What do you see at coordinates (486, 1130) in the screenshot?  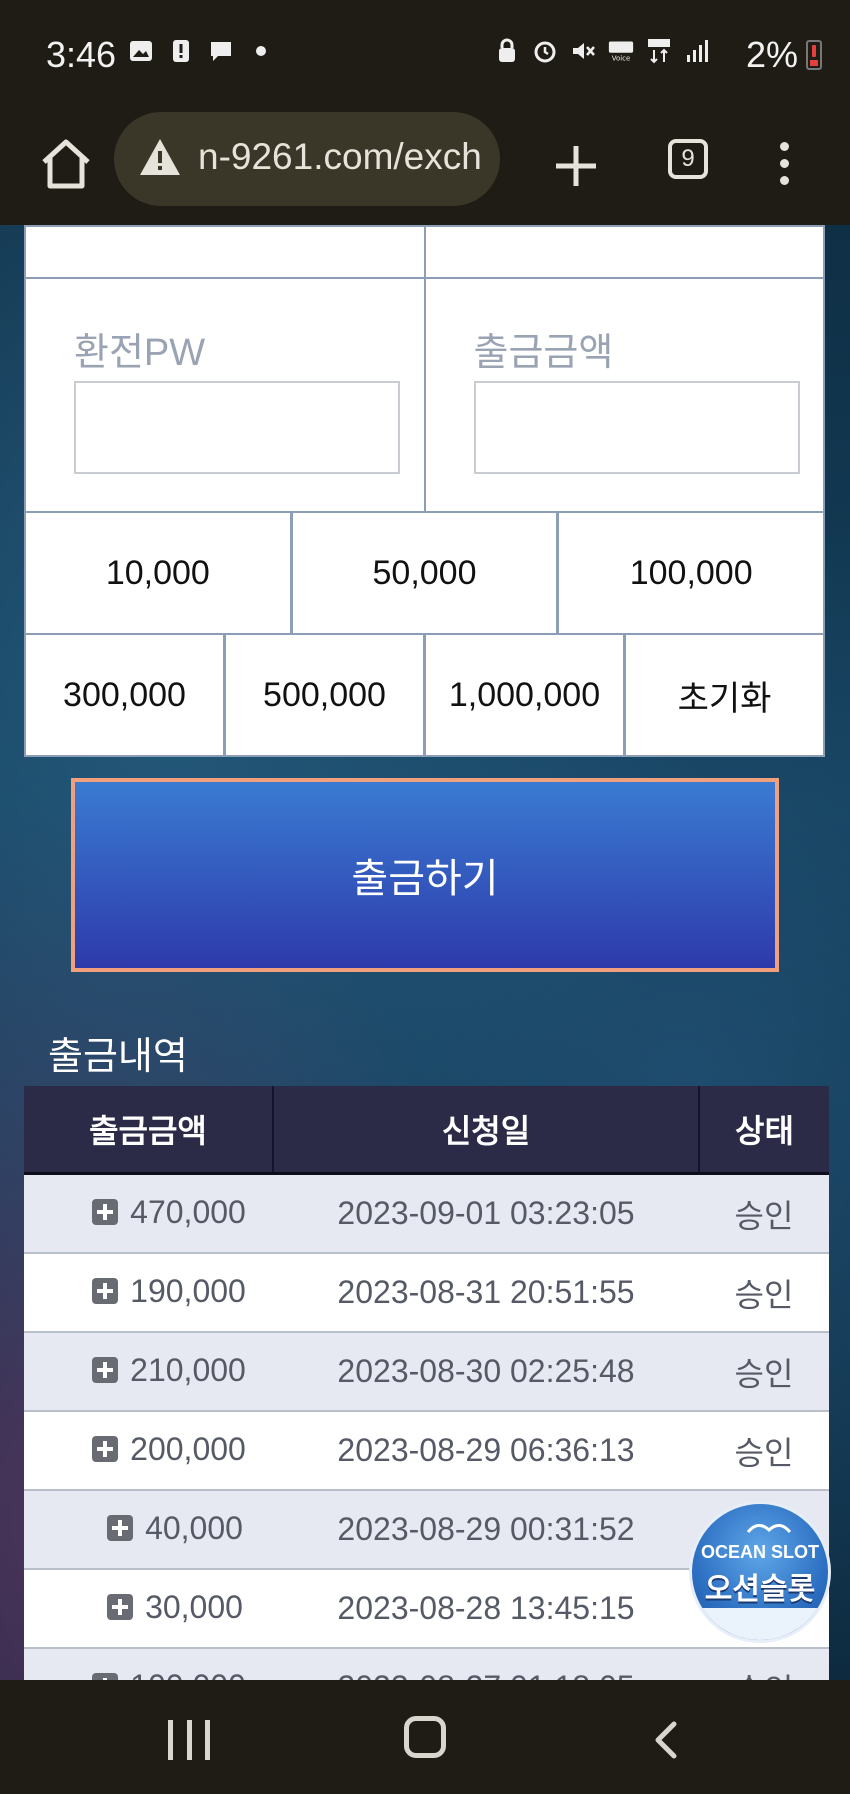 I see `header-date: 신청일` at bounding box center [486, 1130].